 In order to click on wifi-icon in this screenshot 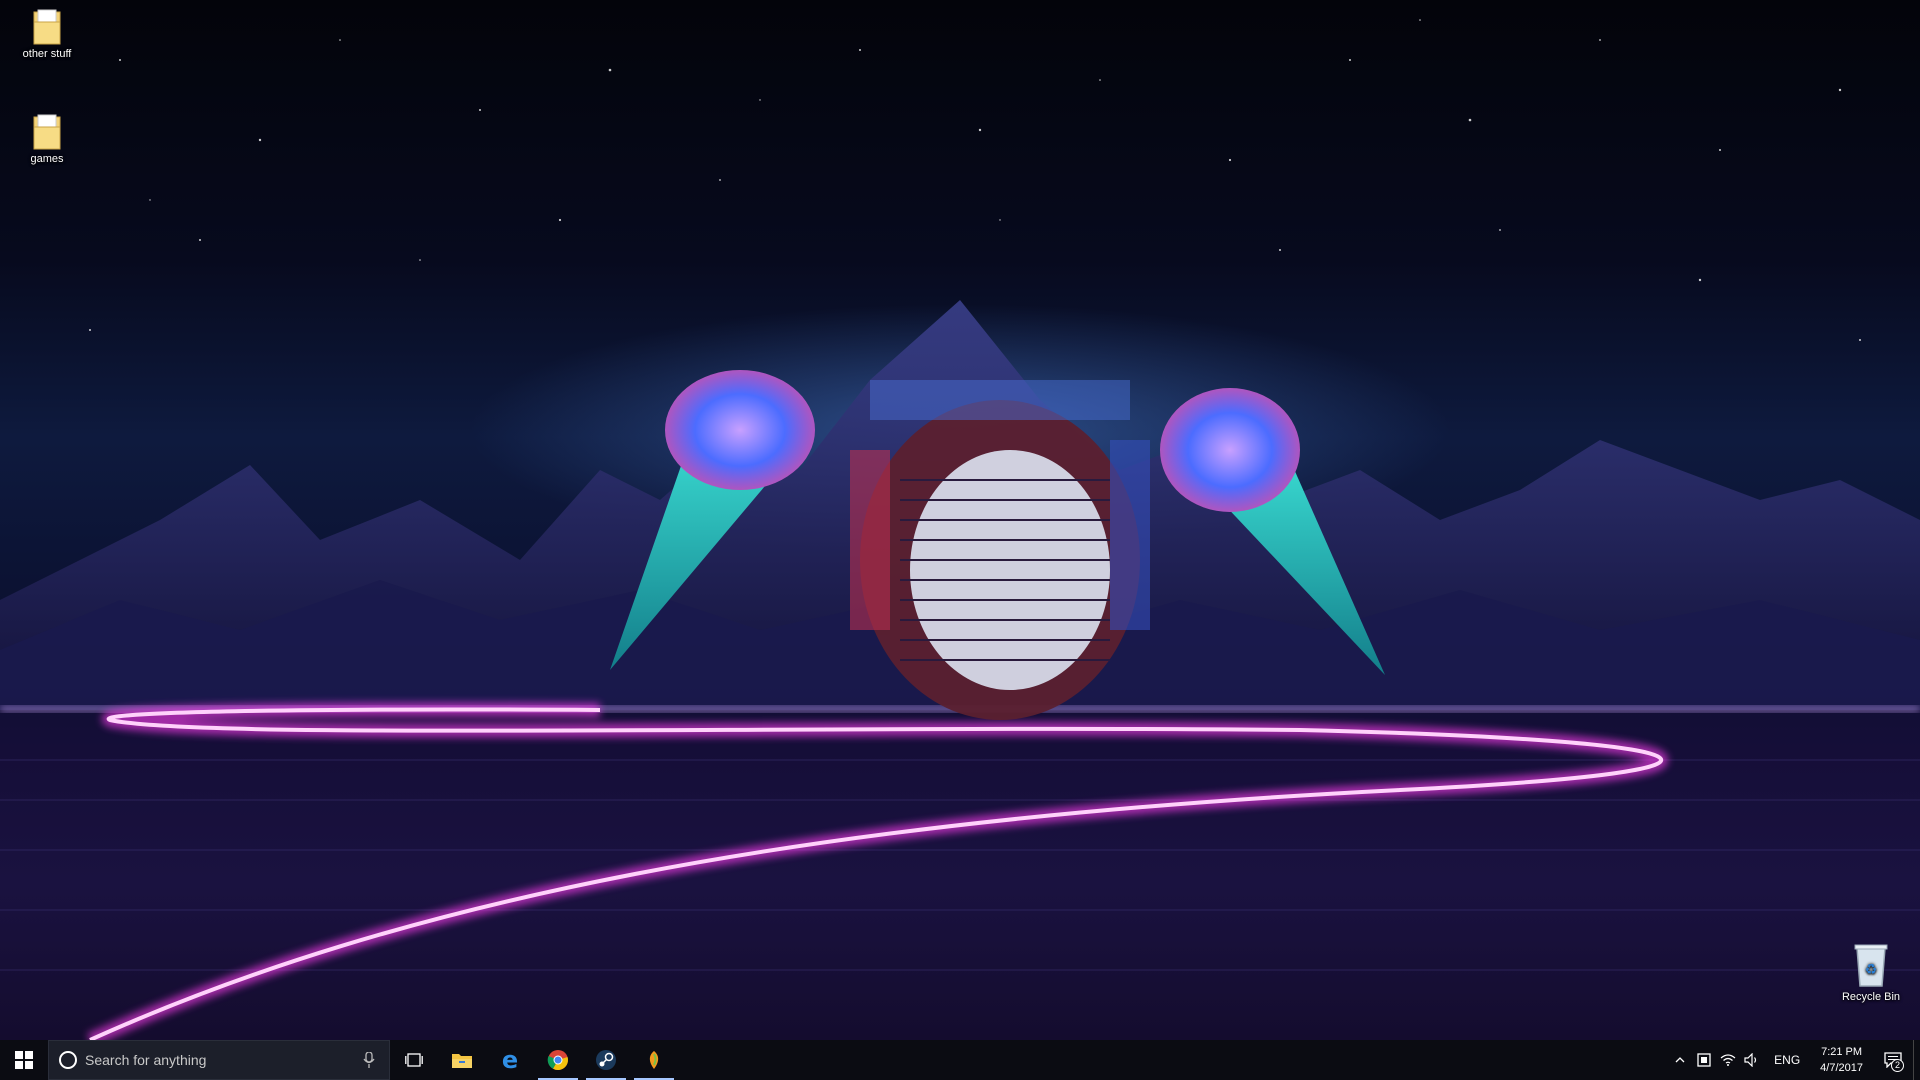, I will do `click(1728, 1060)`.